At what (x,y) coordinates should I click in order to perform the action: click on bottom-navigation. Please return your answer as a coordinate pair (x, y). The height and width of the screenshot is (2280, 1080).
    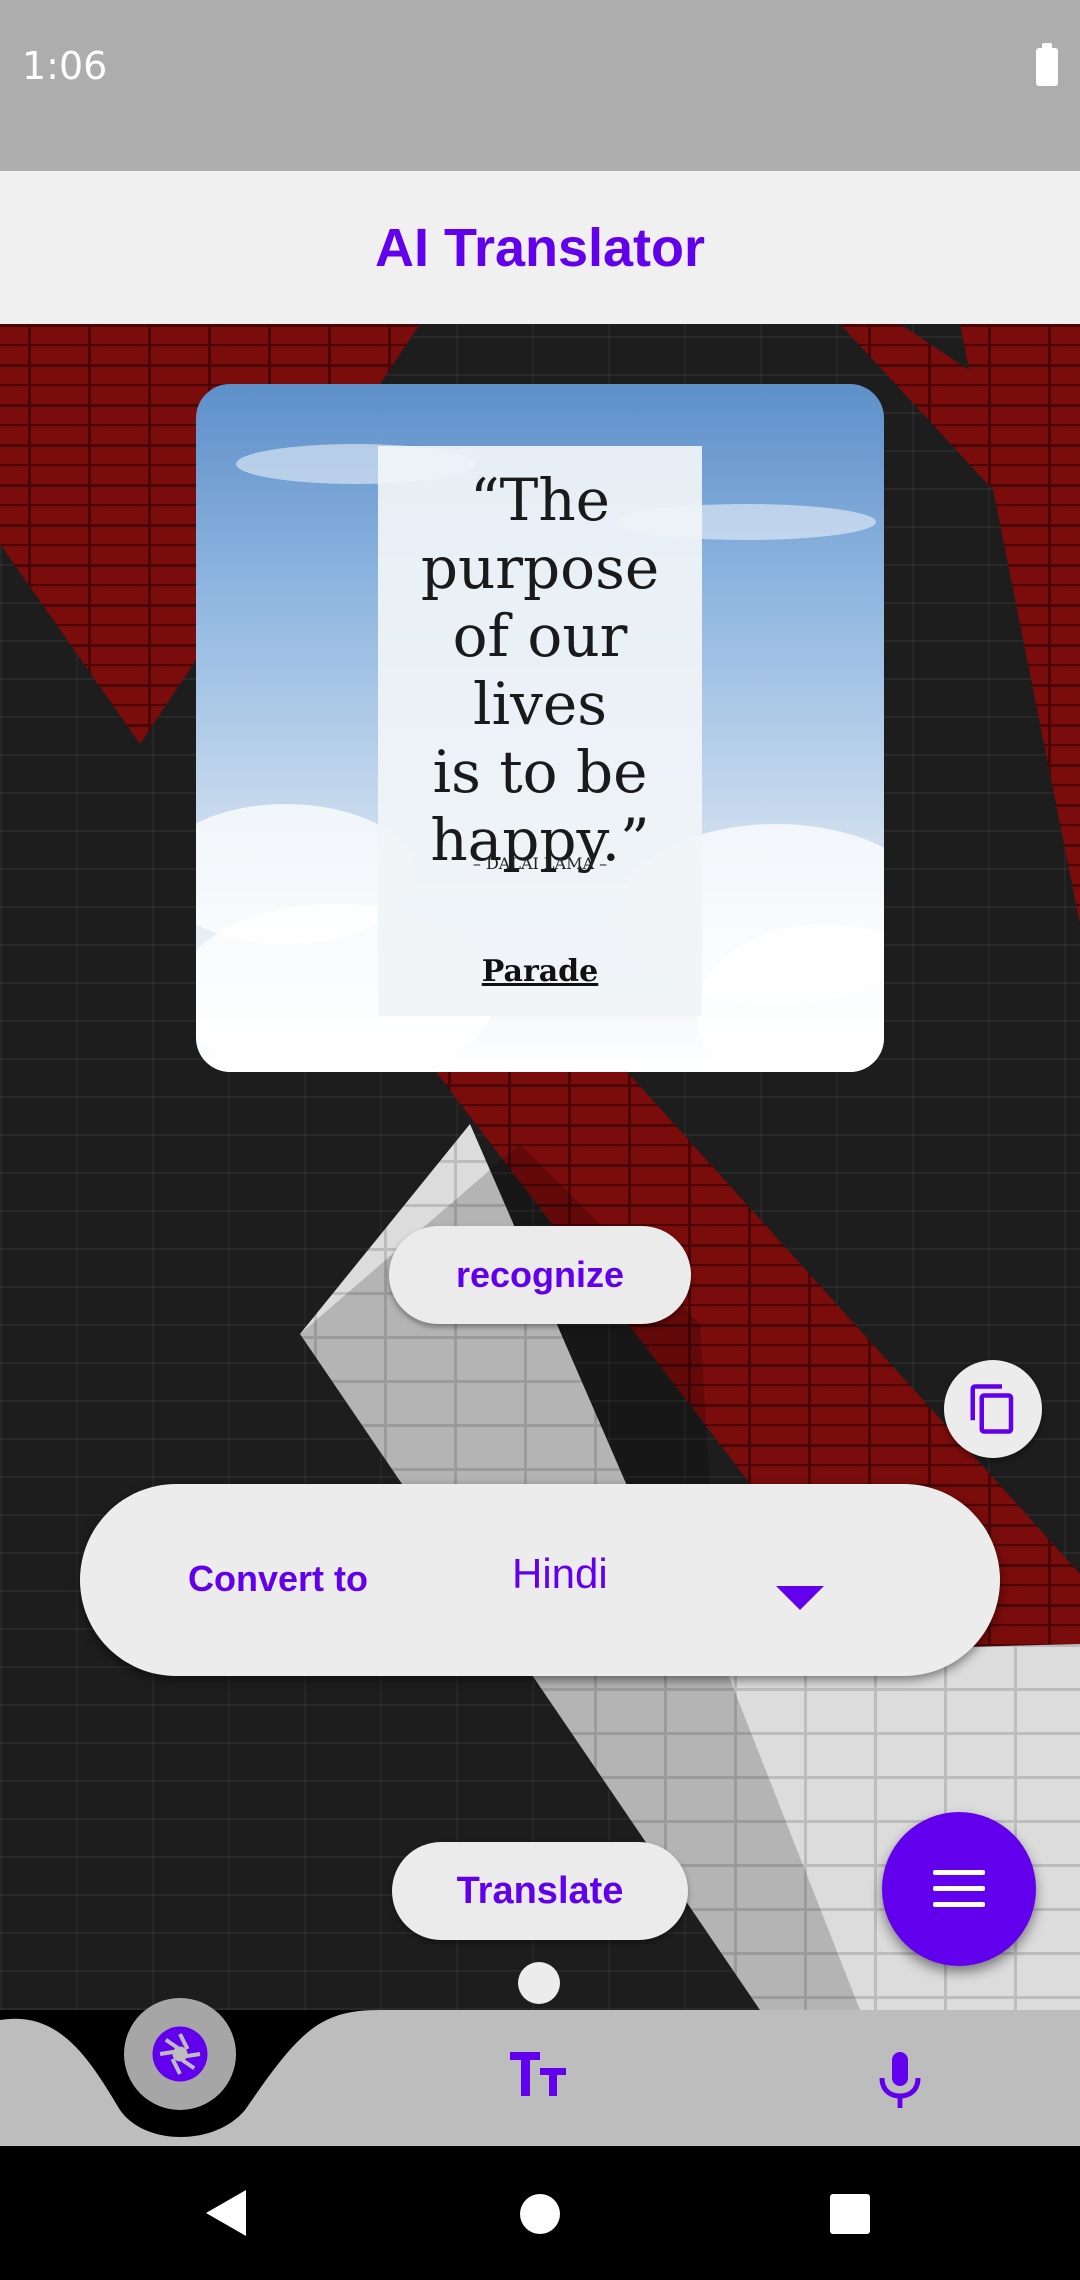
    Looking at the image, I should click on (540, 2054).